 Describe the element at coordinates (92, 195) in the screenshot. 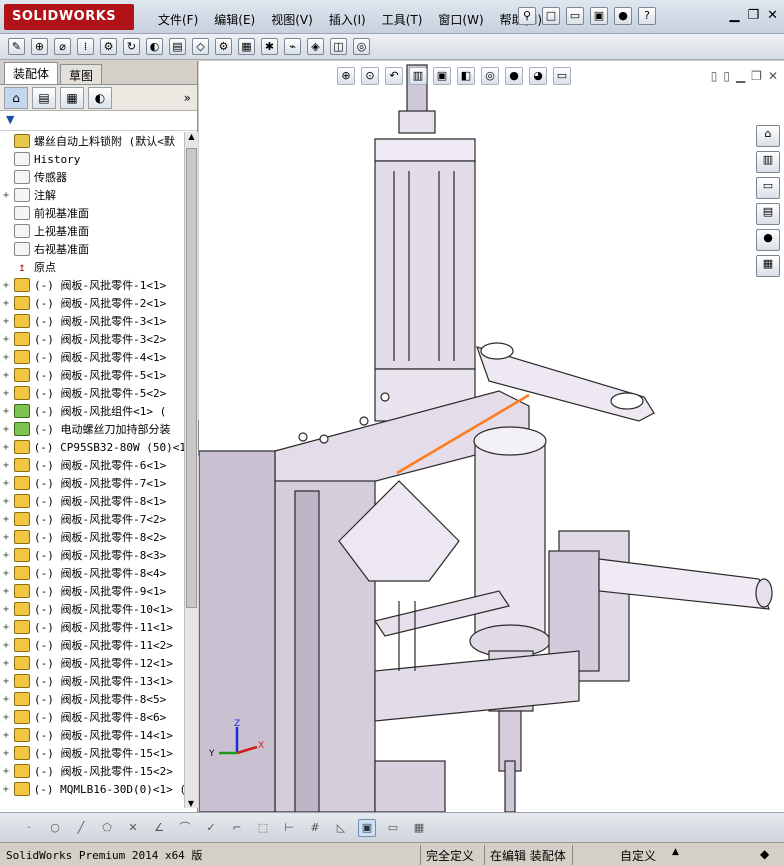

I see `tree-item: + 注解` at that location.